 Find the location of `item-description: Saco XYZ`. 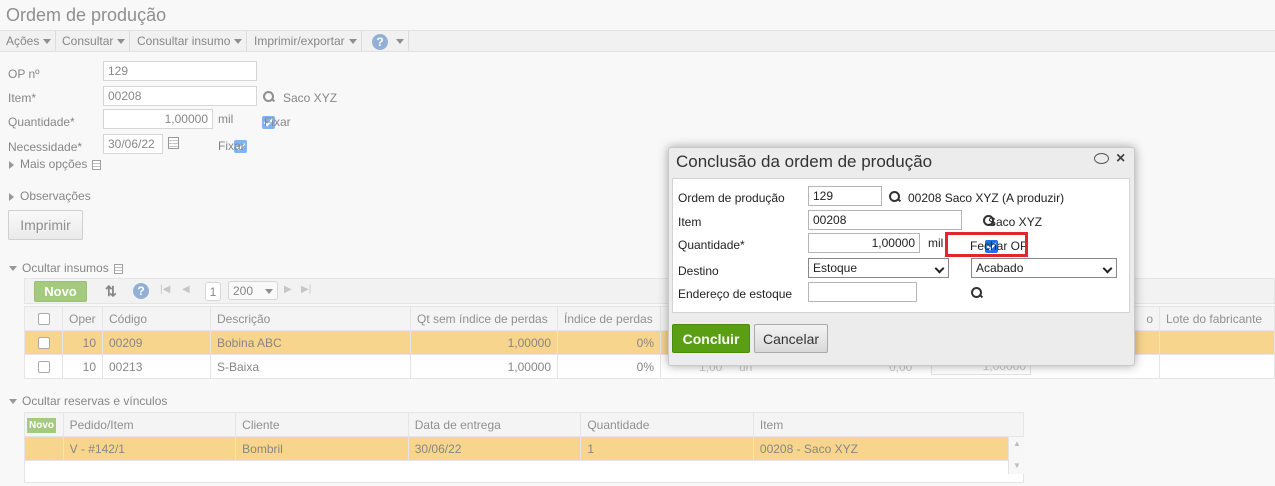

item-description: Saco XYZ is located at coordinates (1015, 222).